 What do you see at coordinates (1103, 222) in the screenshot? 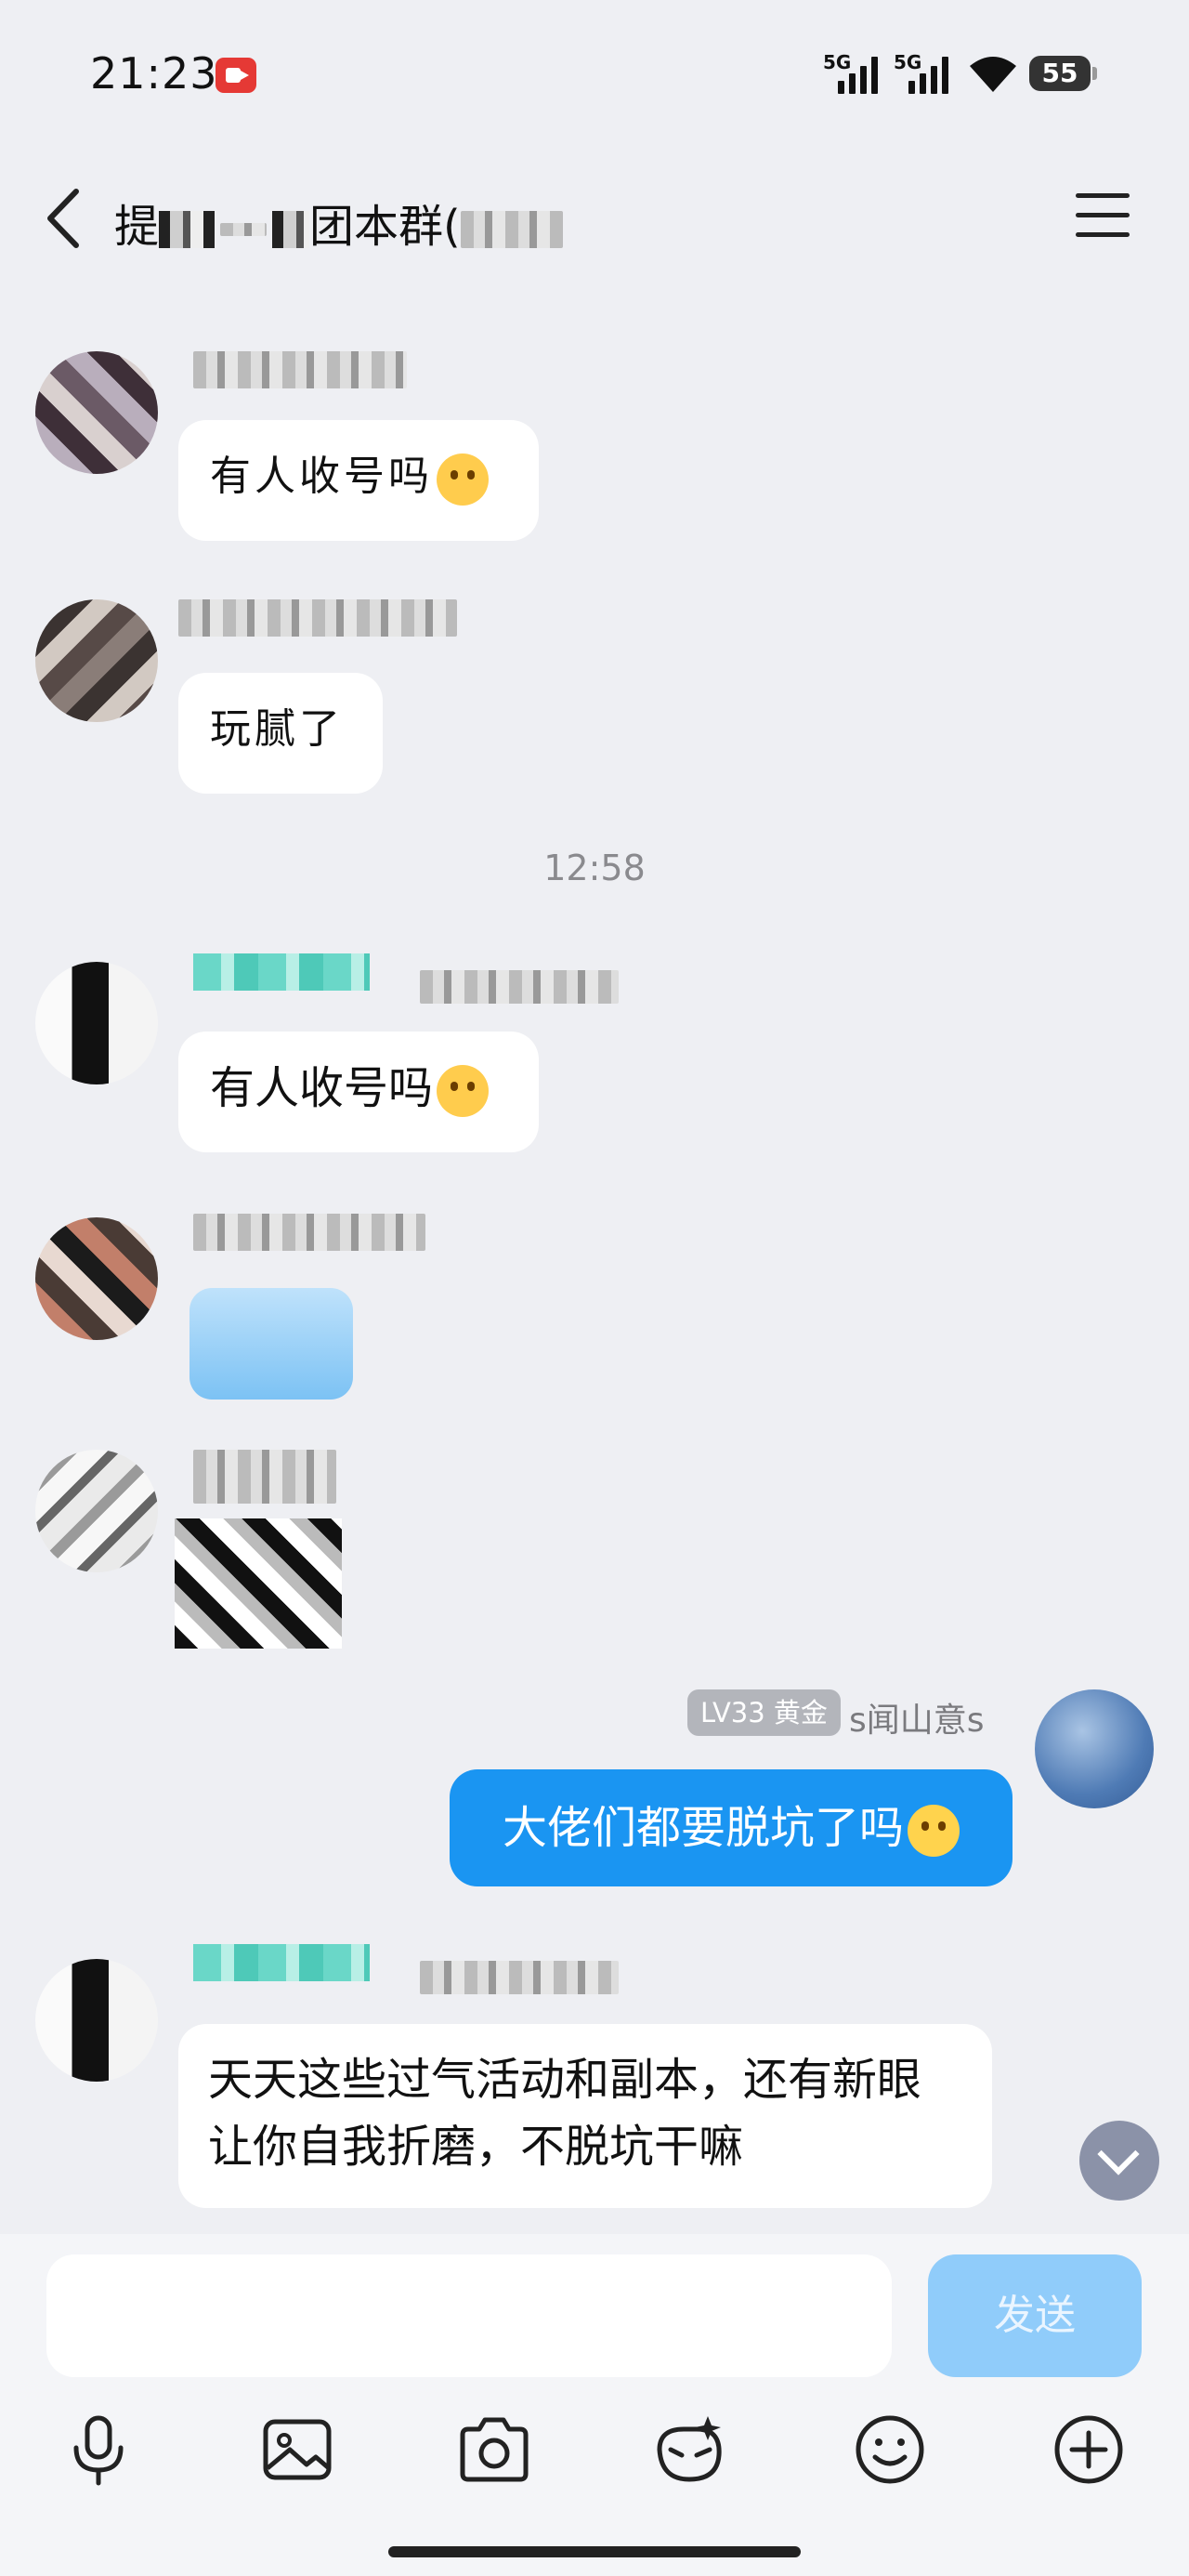
I see `menu-icon` at bounding box center [1103, 222].